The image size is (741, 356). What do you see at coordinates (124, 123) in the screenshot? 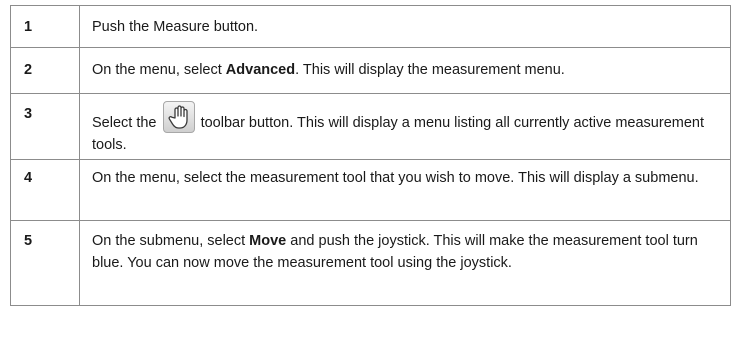
I see `step-text-start: Select the` at bounding box center [124, 123].